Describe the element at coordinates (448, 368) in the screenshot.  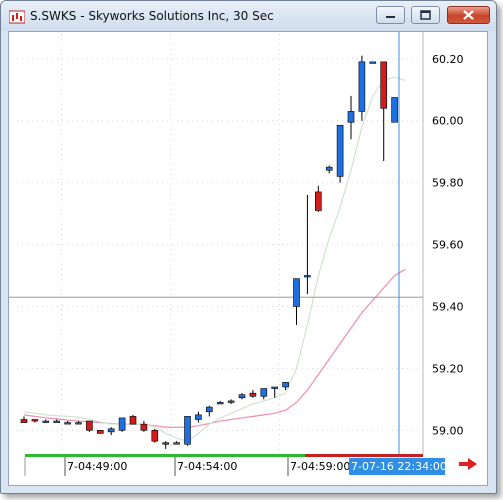
I see `y-tick-label: 59.20` at that location.